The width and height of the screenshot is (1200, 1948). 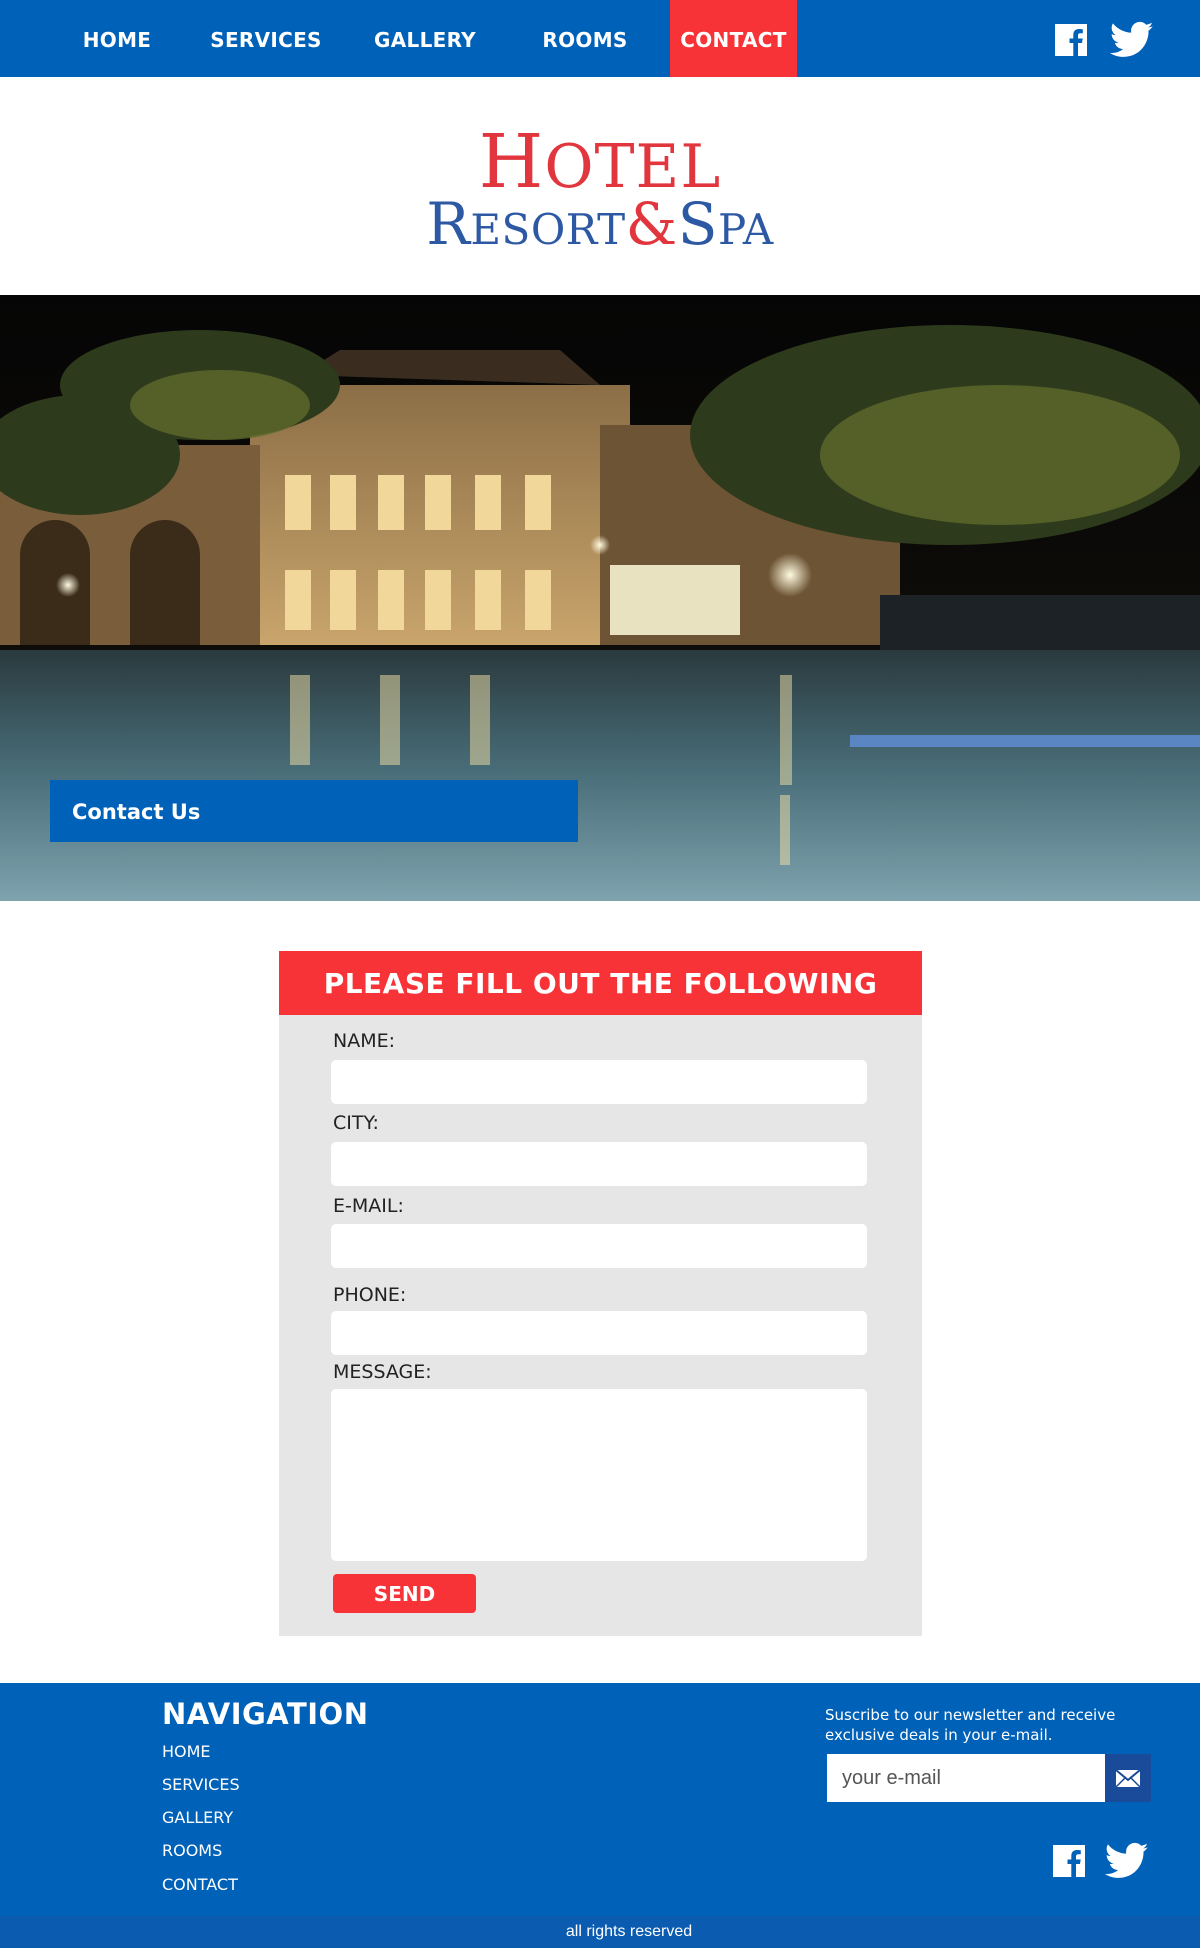 What do you see at coordinates (599, 1164) in the screenshot?
I see `city-field` at bounding box center [599, 1164].